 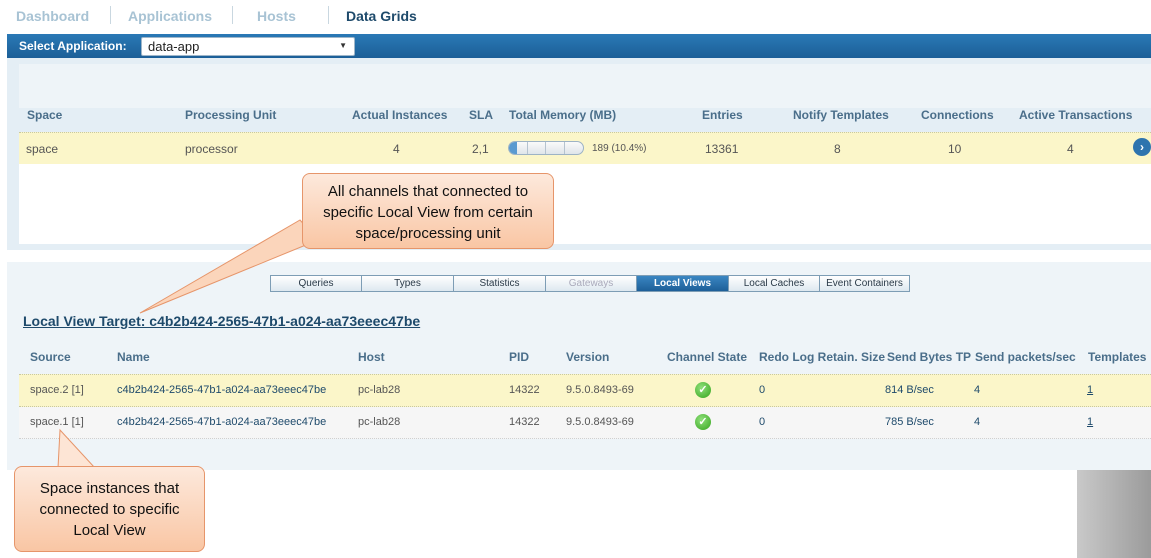 I want to click on nav-tab-hosts: Hosts, so click(x=276, y=16).